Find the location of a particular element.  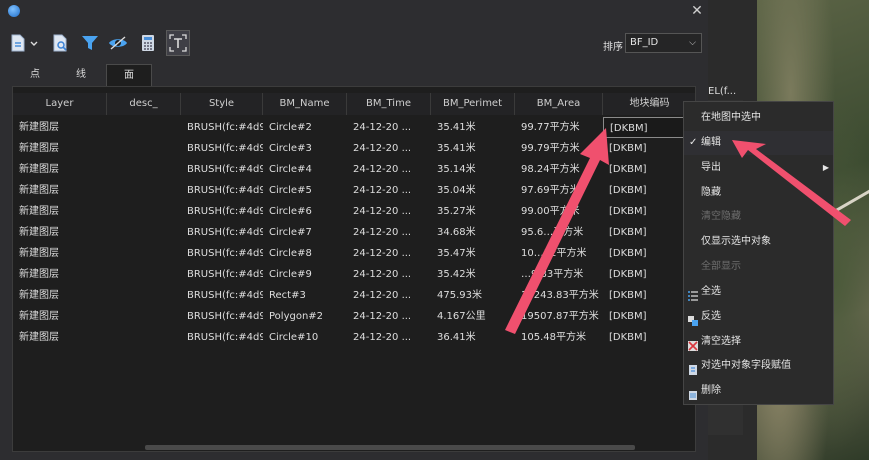

context-menu-item: 导出 ▶ is located at coordinates (758, 168).